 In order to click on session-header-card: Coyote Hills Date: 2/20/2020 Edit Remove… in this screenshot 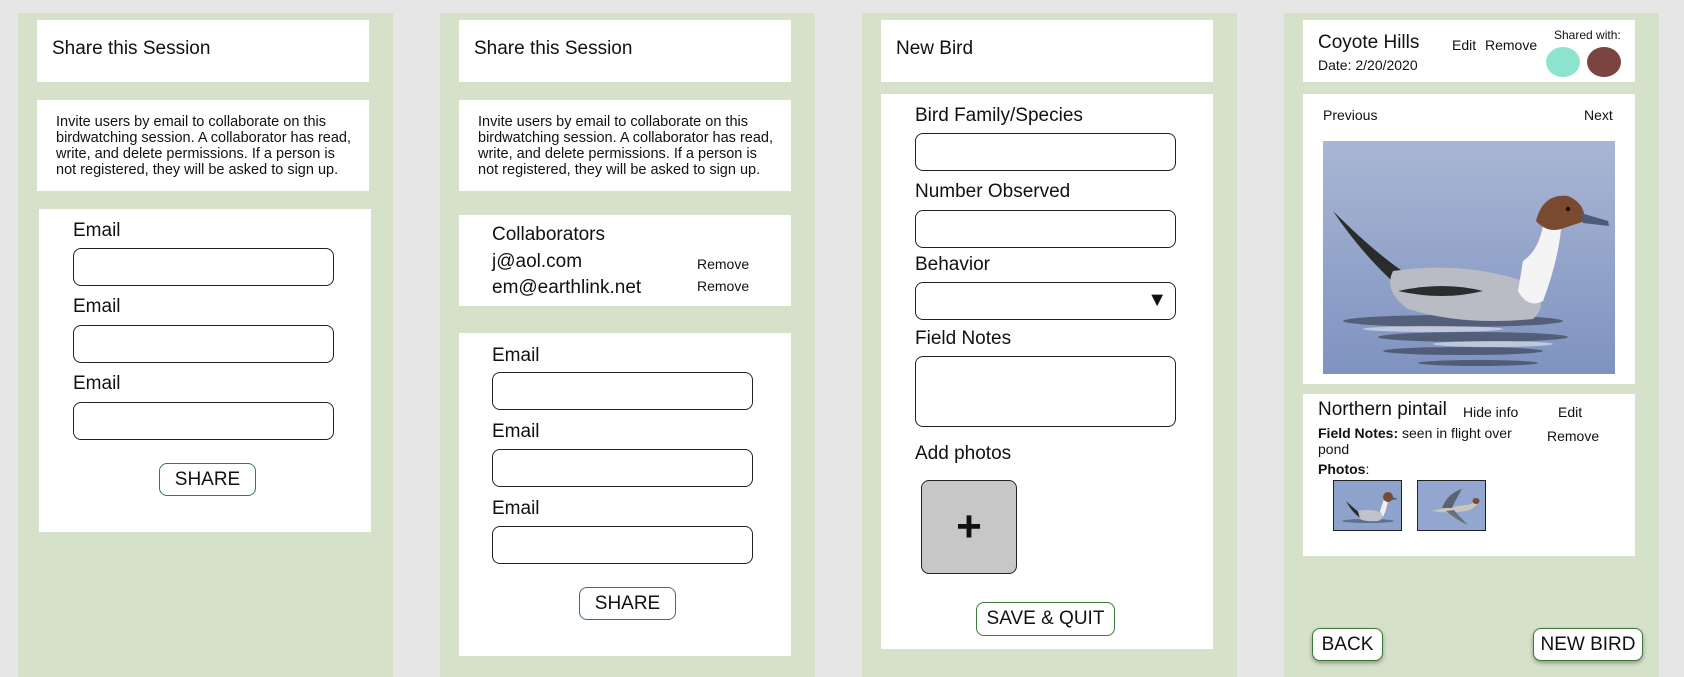, I will do `click(1469, 51)`.